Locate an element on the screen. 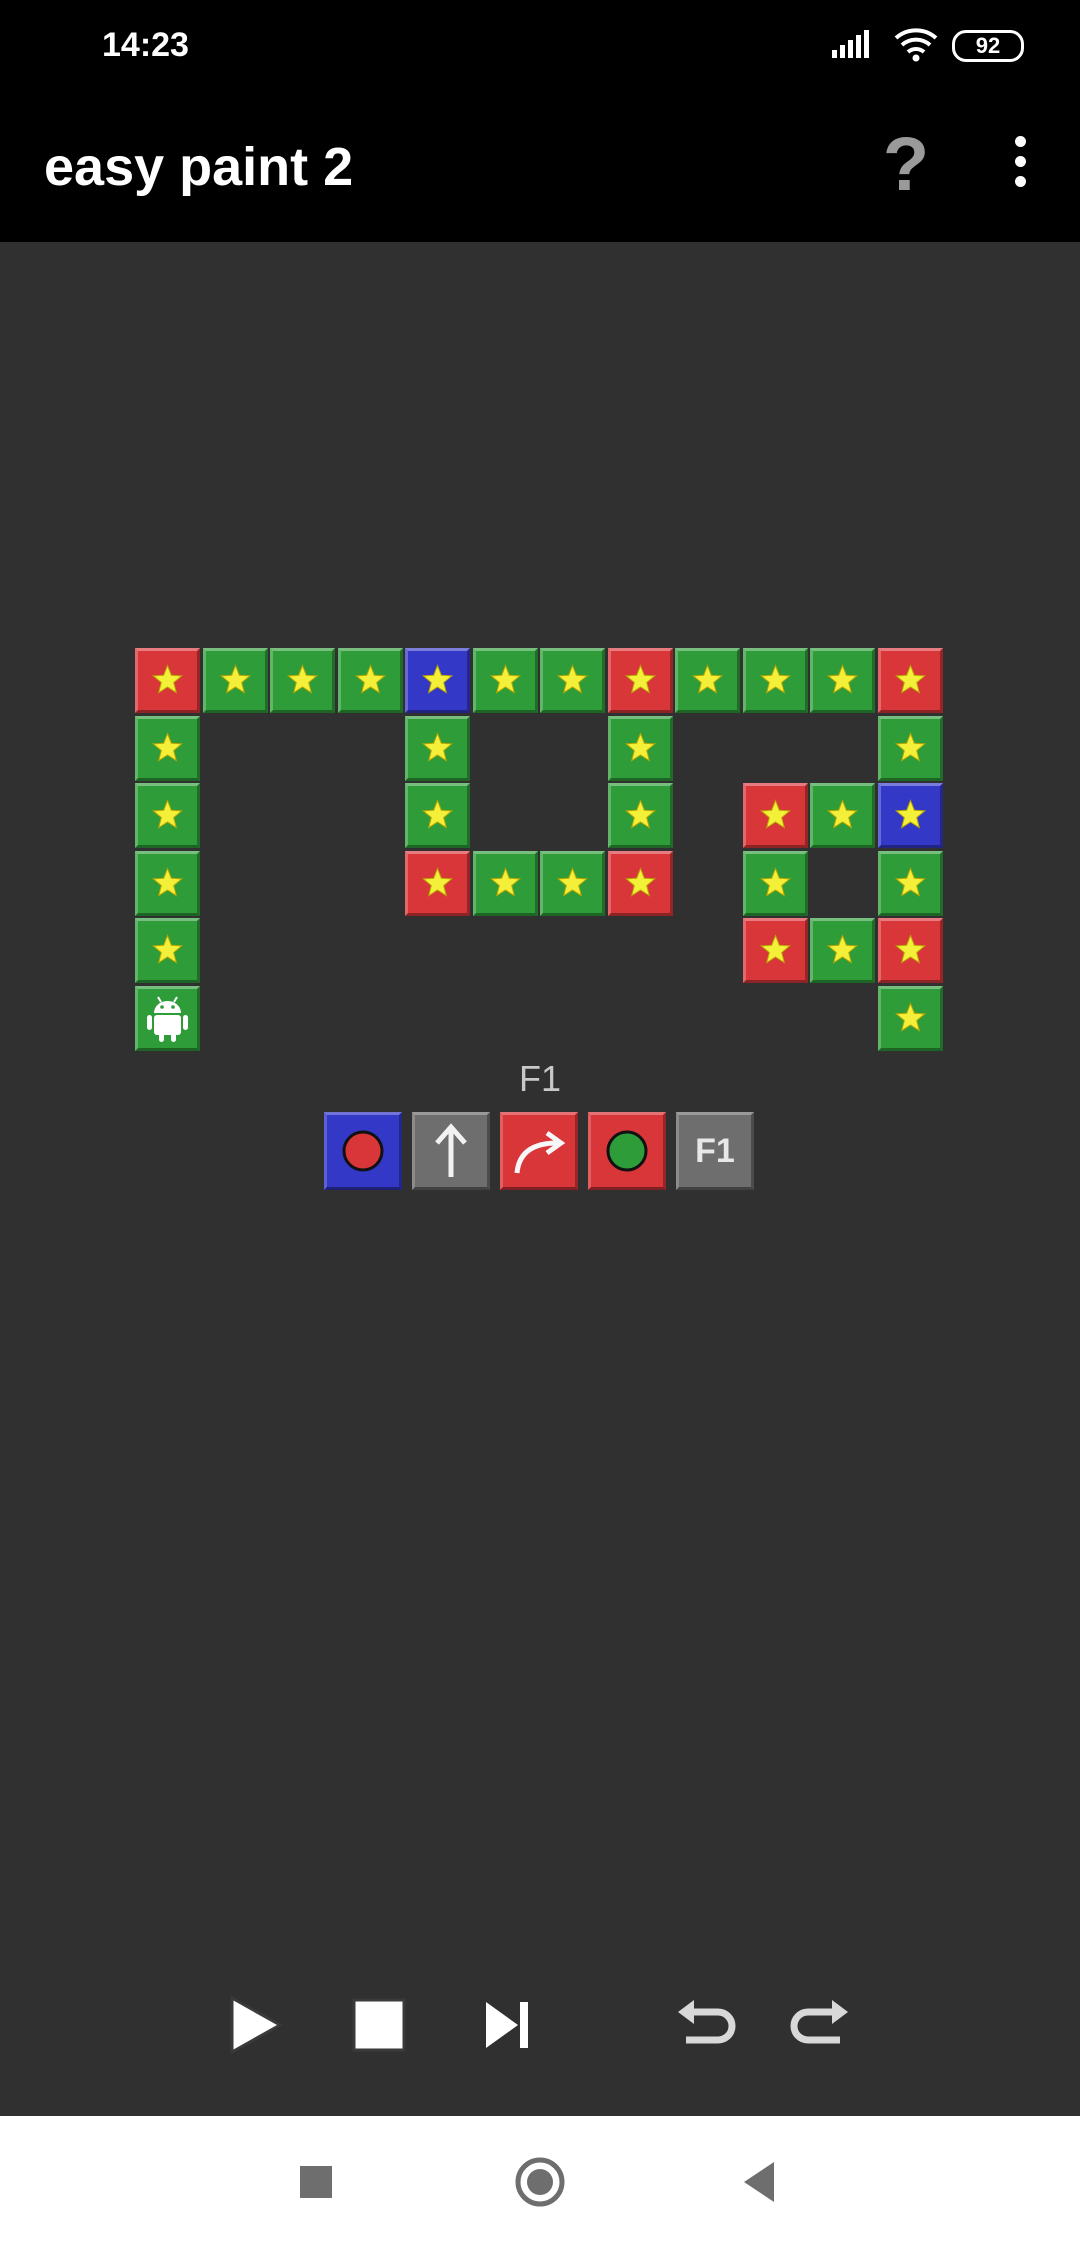  navigation-bar is located at coordinates (540, 2181).